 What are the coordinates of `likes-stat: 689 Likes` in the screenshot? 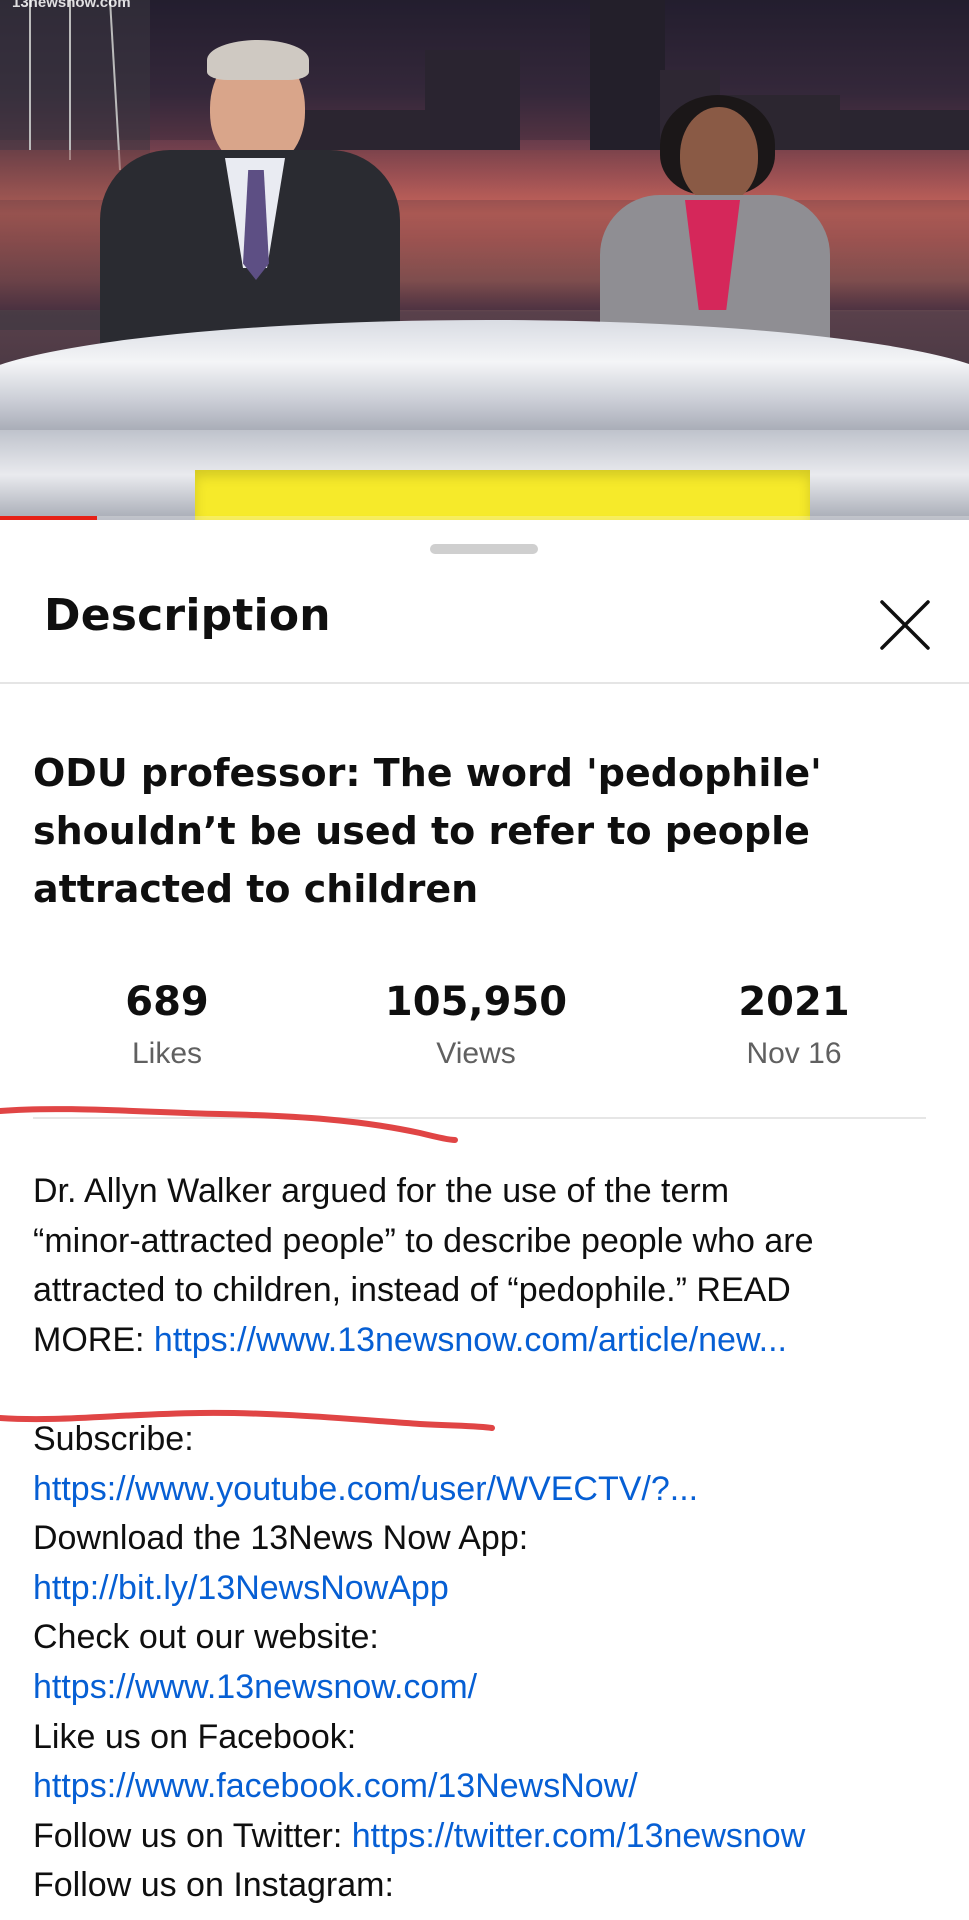 It's located at (167, 1024).